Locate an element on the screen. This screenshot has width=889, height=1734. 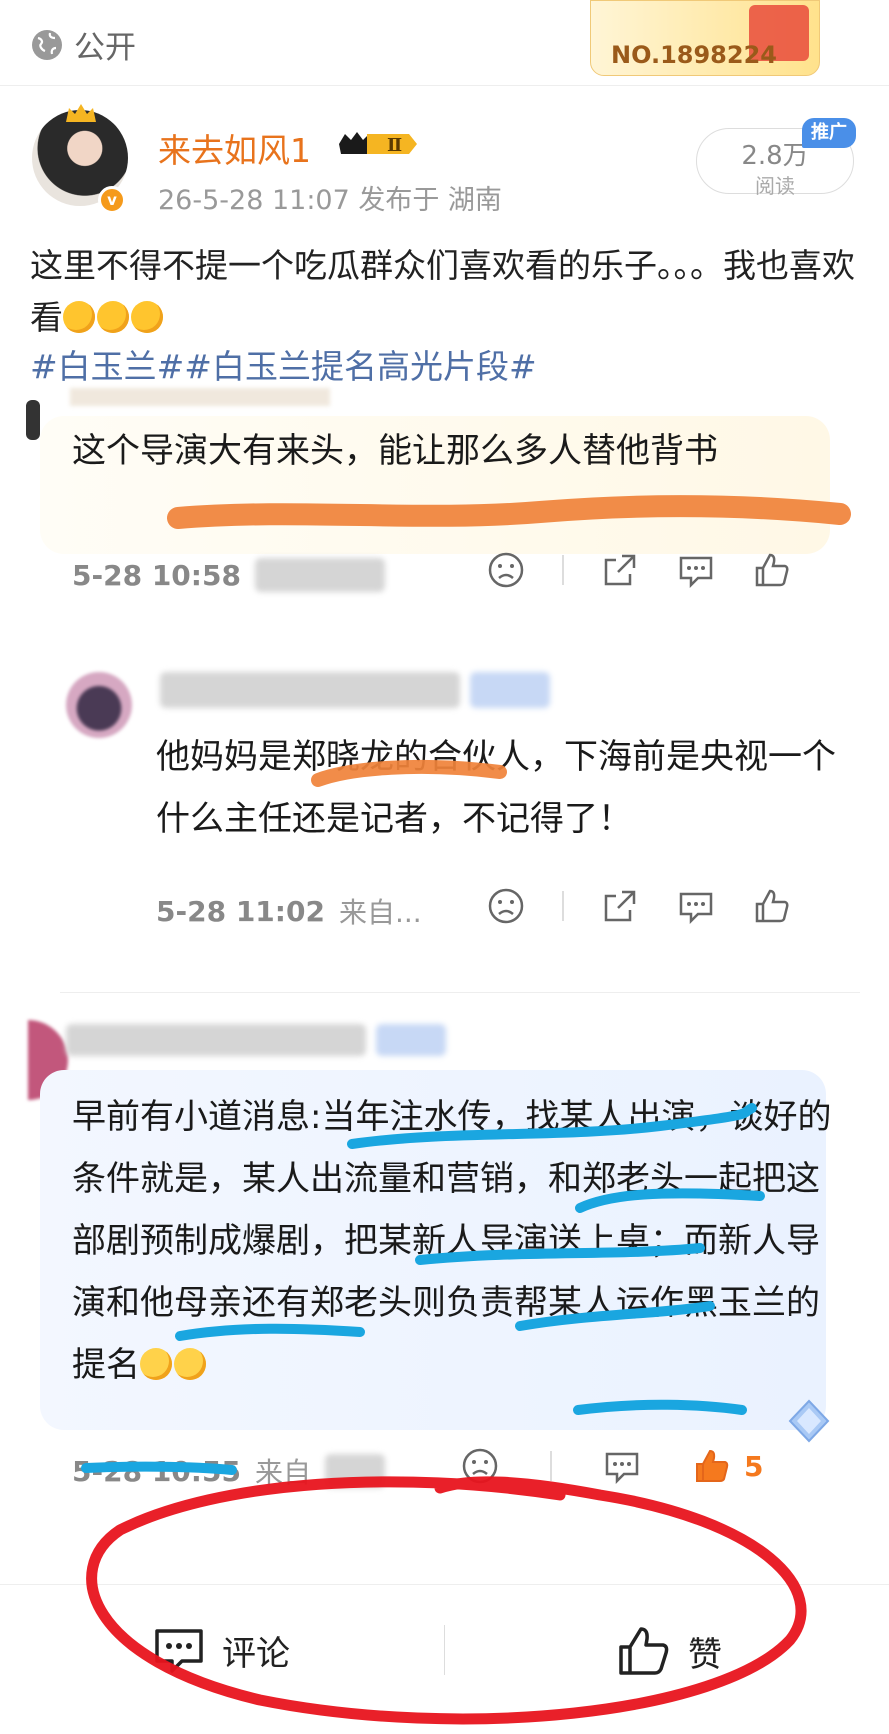
comment-text: 他妈妈是郑晓龙的合伙人，下海前是央视一个什么主任还是记者，不记得了！ is located at coordinates (496, 788).